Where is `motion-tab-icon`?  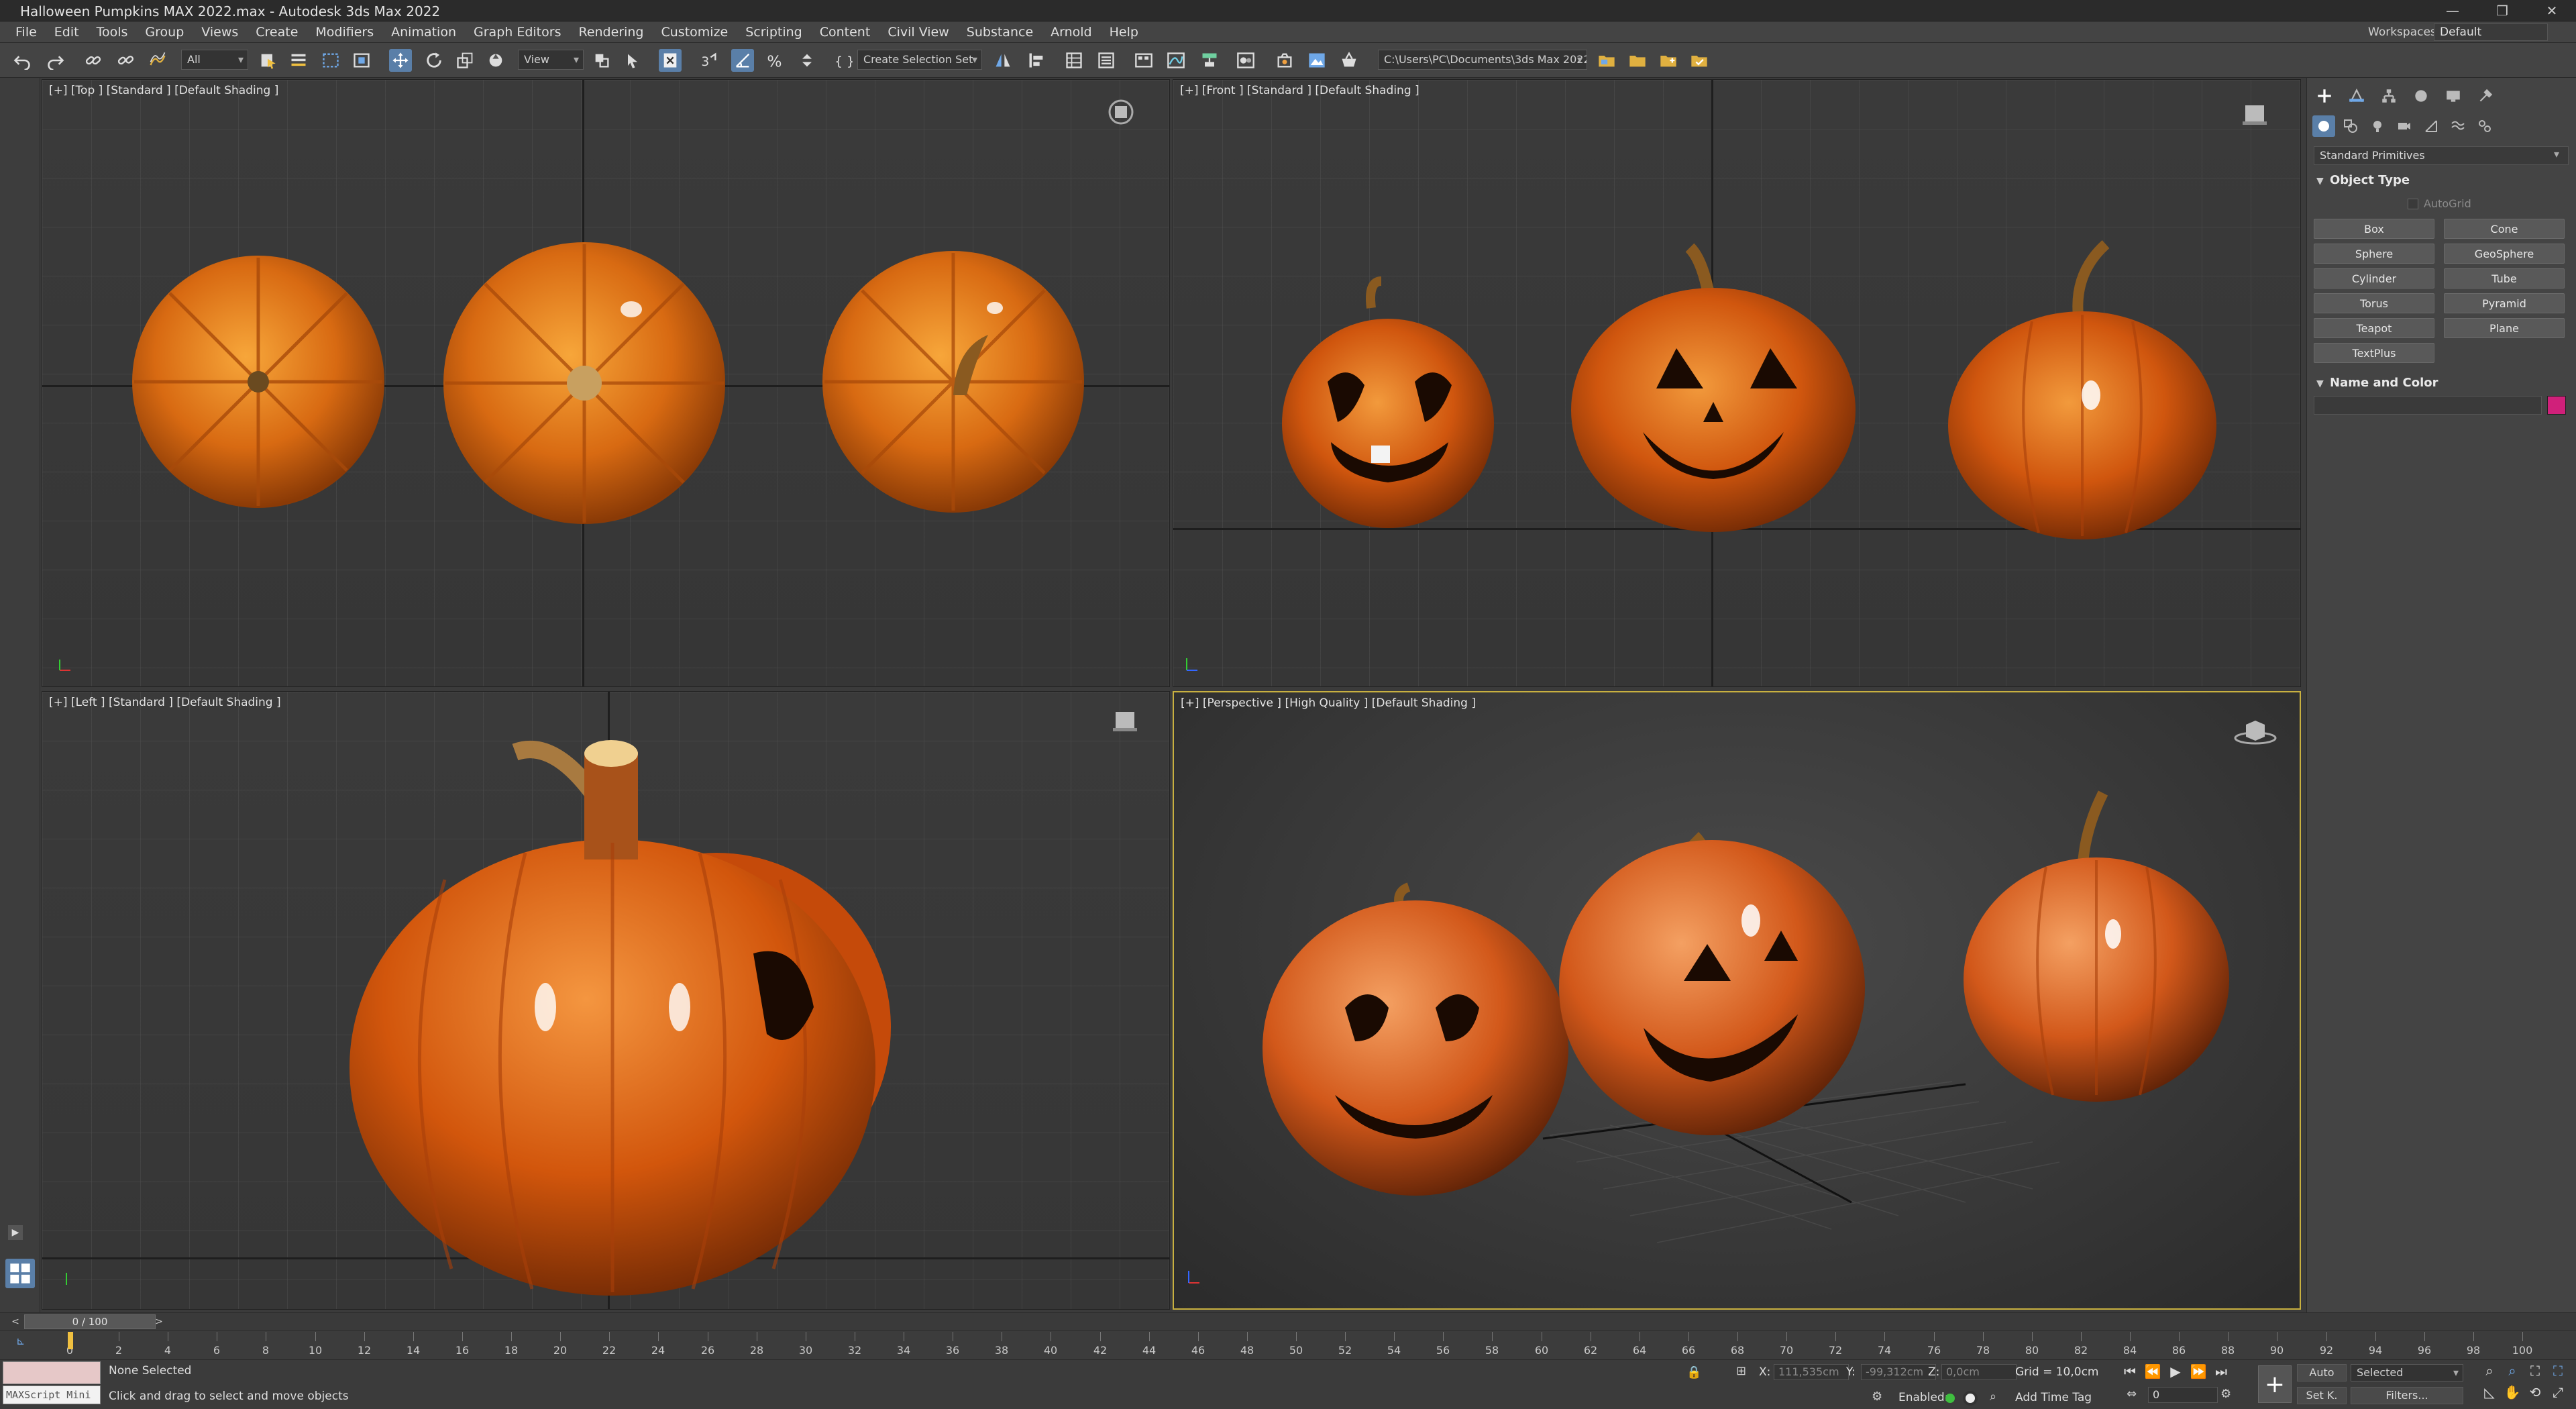
motion-tab-icon is located at coordinates (2421, 96).